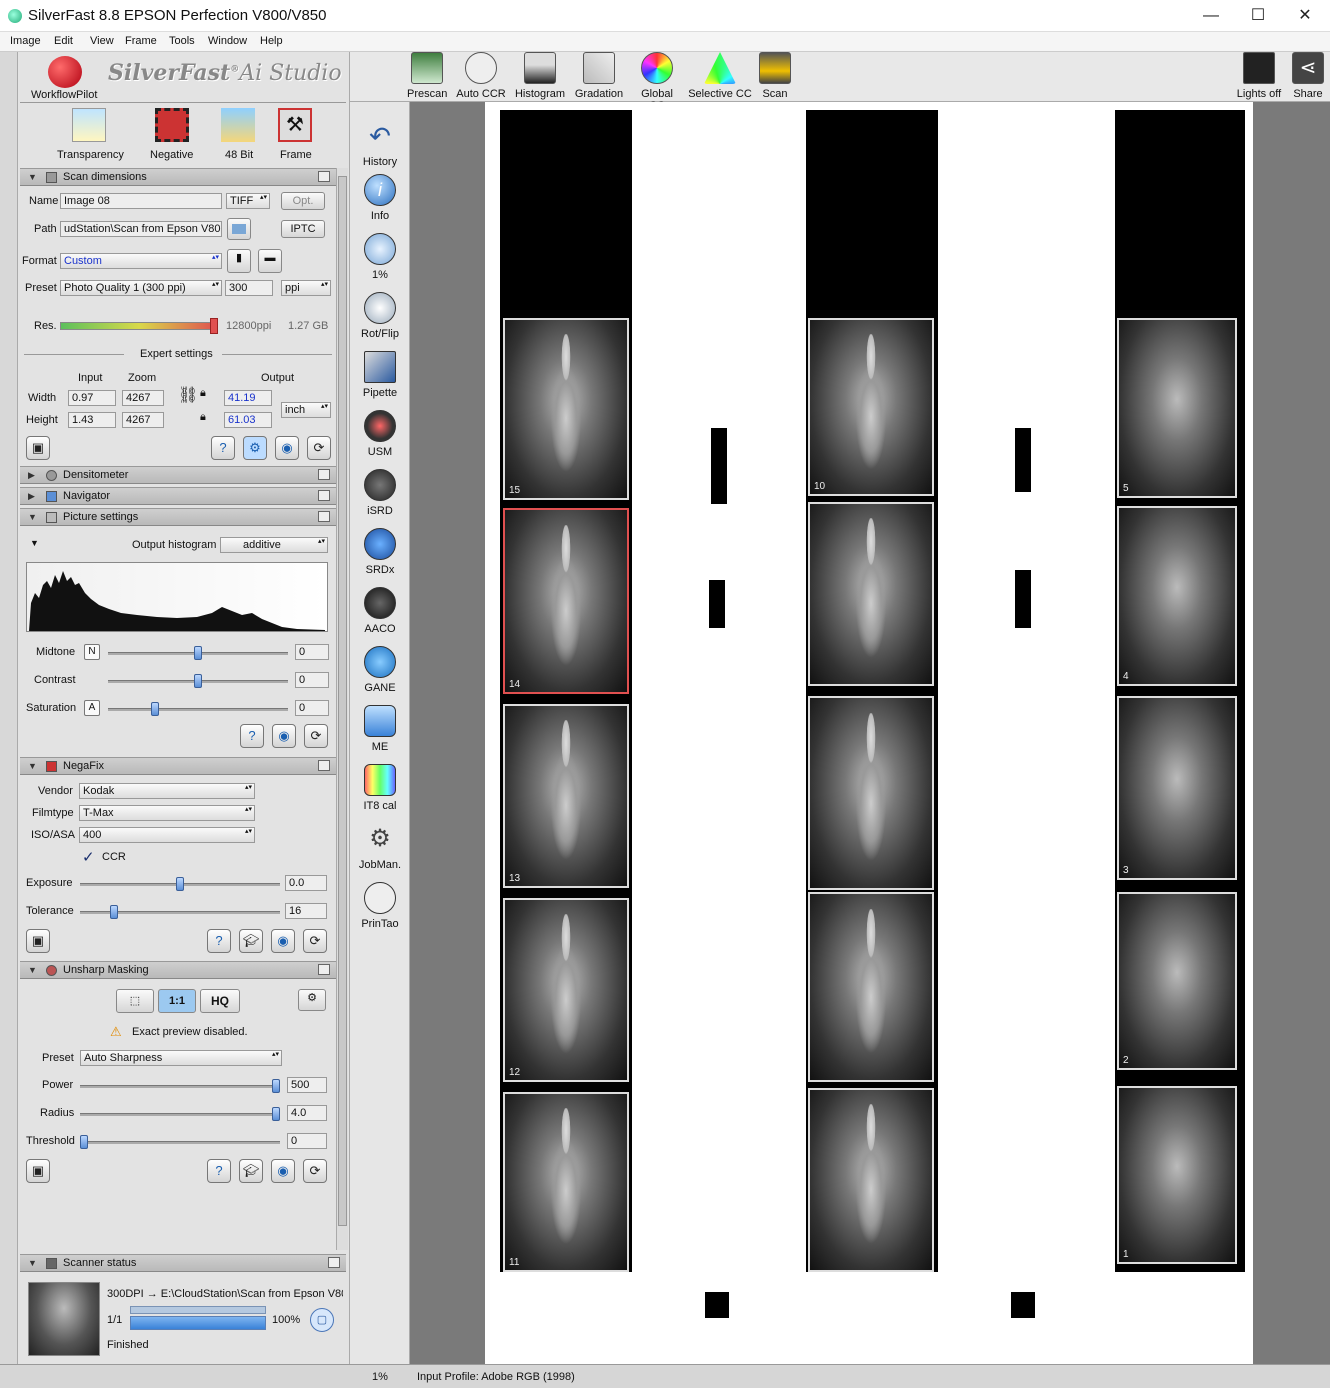 Image resolution: width=1330 pixels, height=1388 pixels. I want to click on film-frame: 11, so click(566, 1182).